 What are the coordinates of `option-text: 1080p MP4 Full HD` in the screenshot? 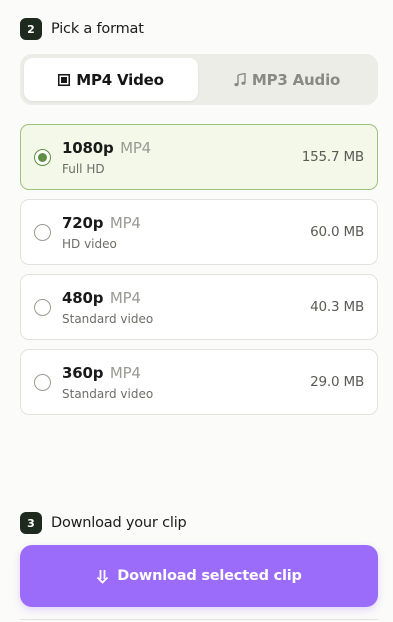 It's located at (182, 157).